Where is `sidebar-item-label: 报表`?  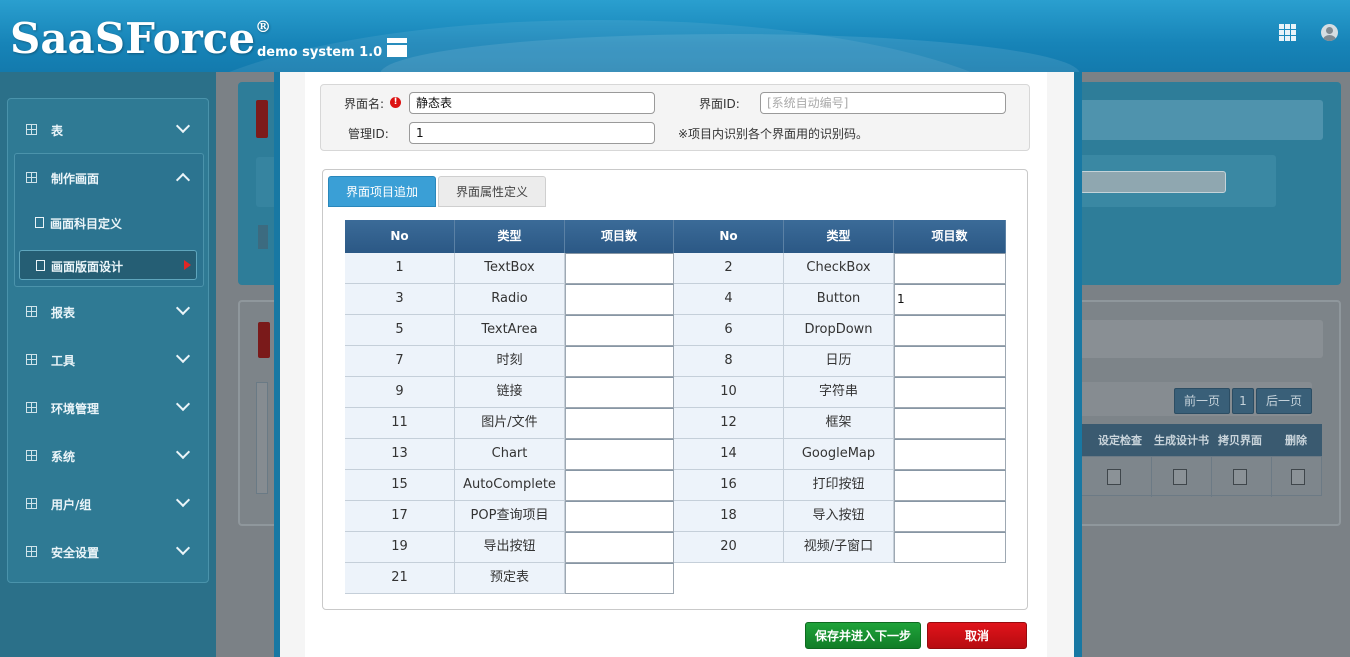
sidebar-item-label: 报表 is located at coordinates (63, 313).